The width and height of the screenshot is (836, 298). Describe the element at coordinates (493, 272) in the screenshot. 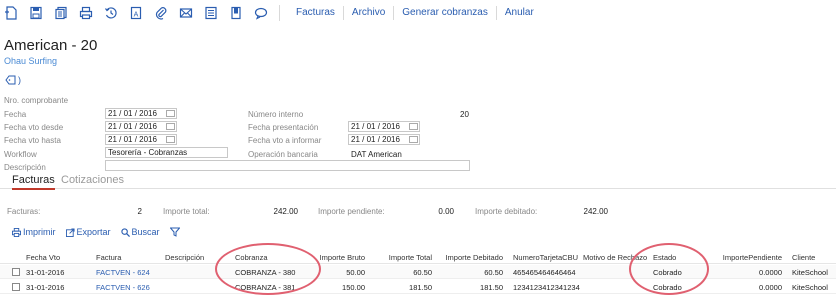

I see `cell-importe-debitado: 60.50` at that location.